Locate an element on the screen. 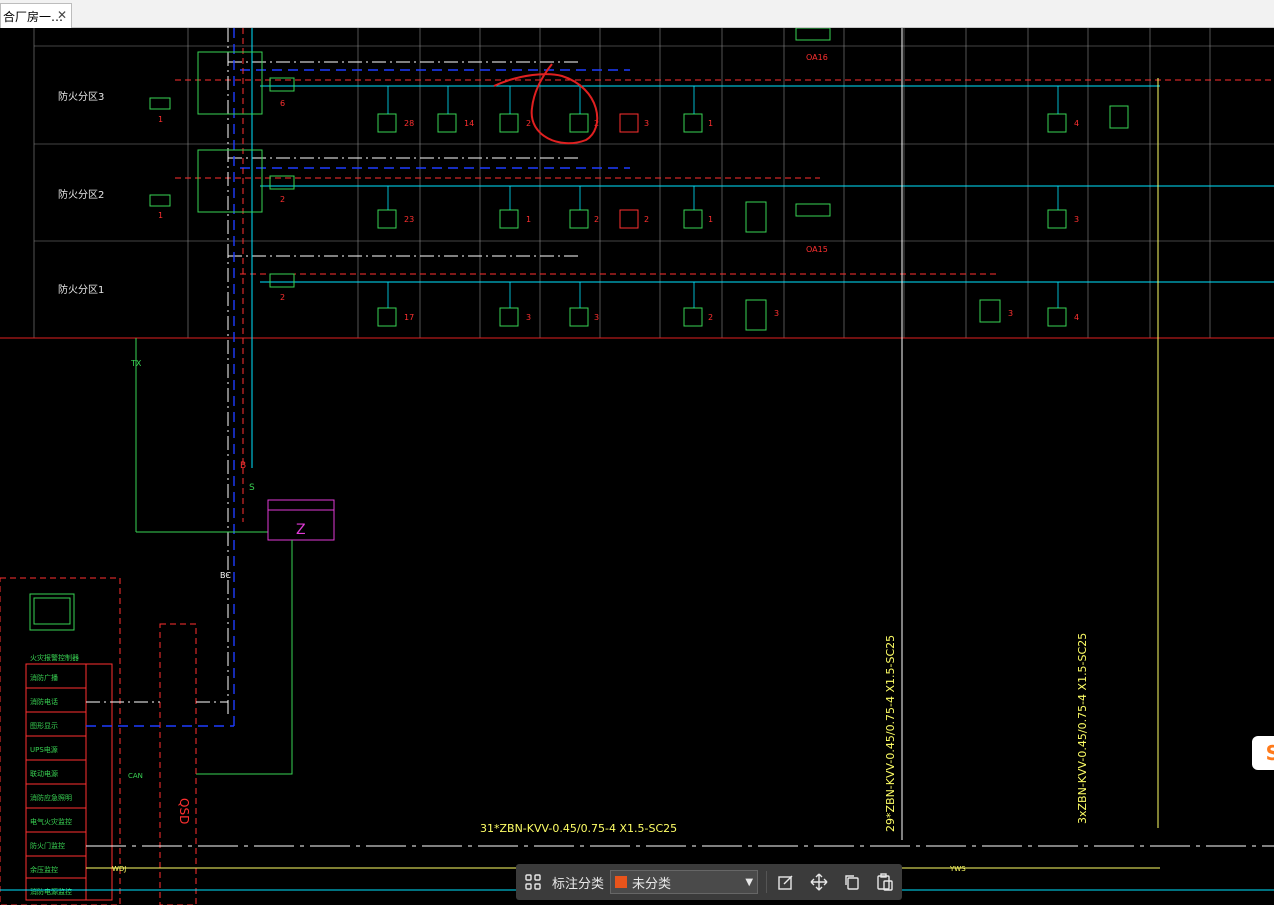 This screenshot has height=905, width=1274. count: 23 is located at coordinates (409, 219).